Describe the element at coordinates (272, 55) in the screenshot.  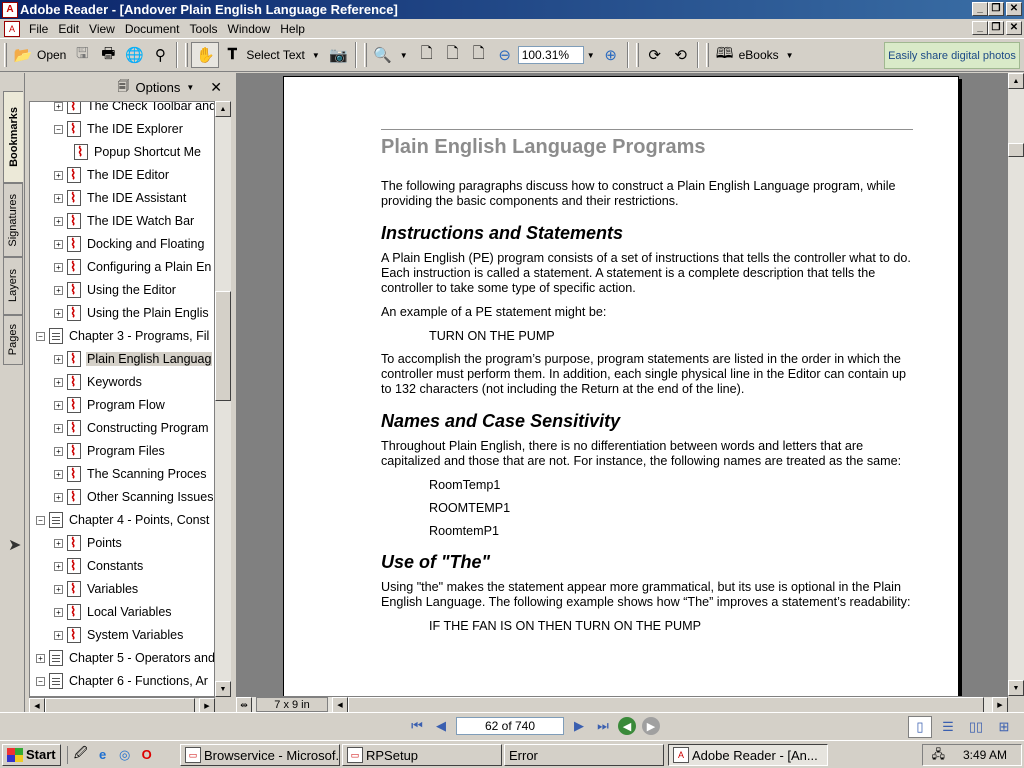
I see `select-text-button: 𝐓 Select Text ▼` at that location.